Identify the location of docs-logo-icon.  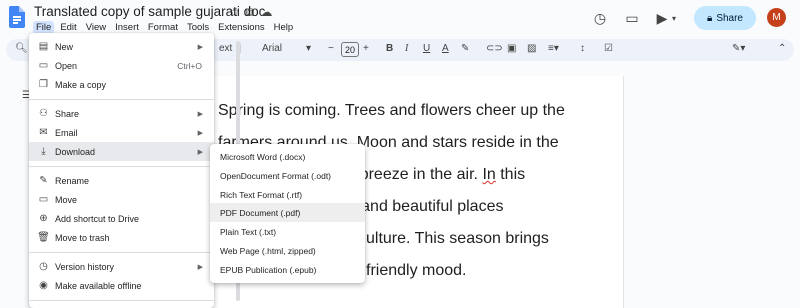
(17, 17).